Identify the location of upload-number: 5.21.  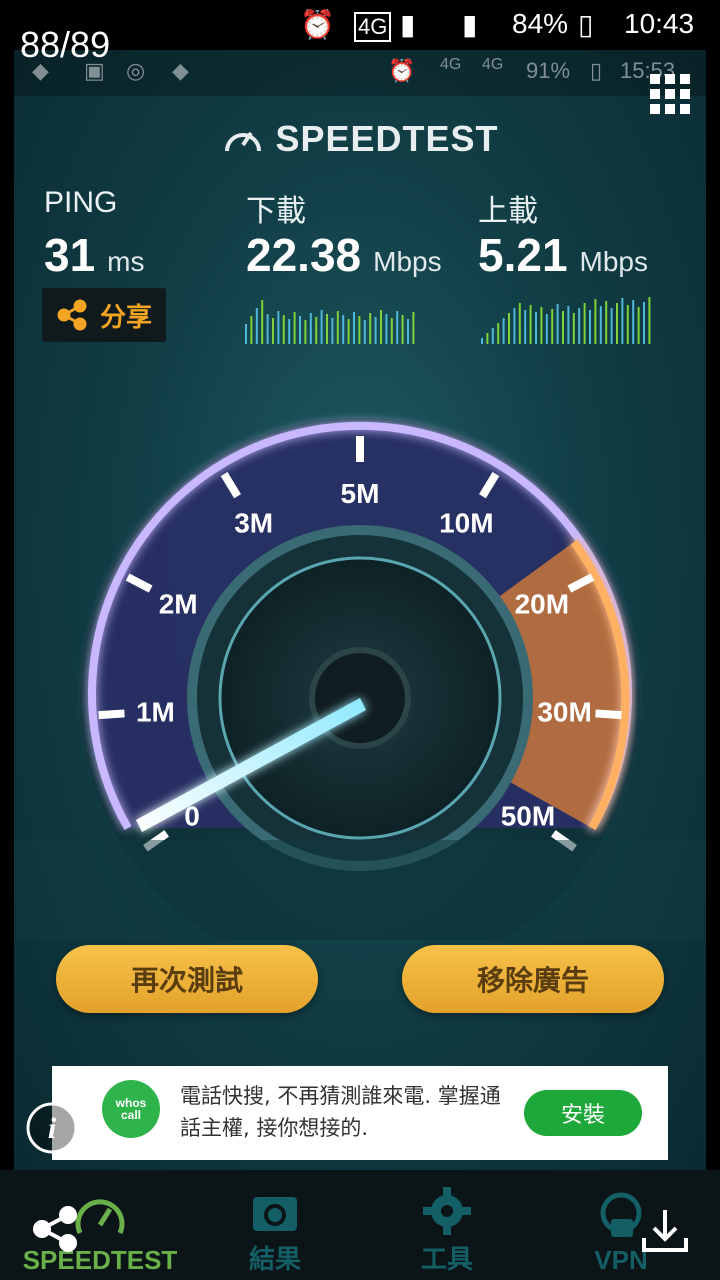
(523, 255).